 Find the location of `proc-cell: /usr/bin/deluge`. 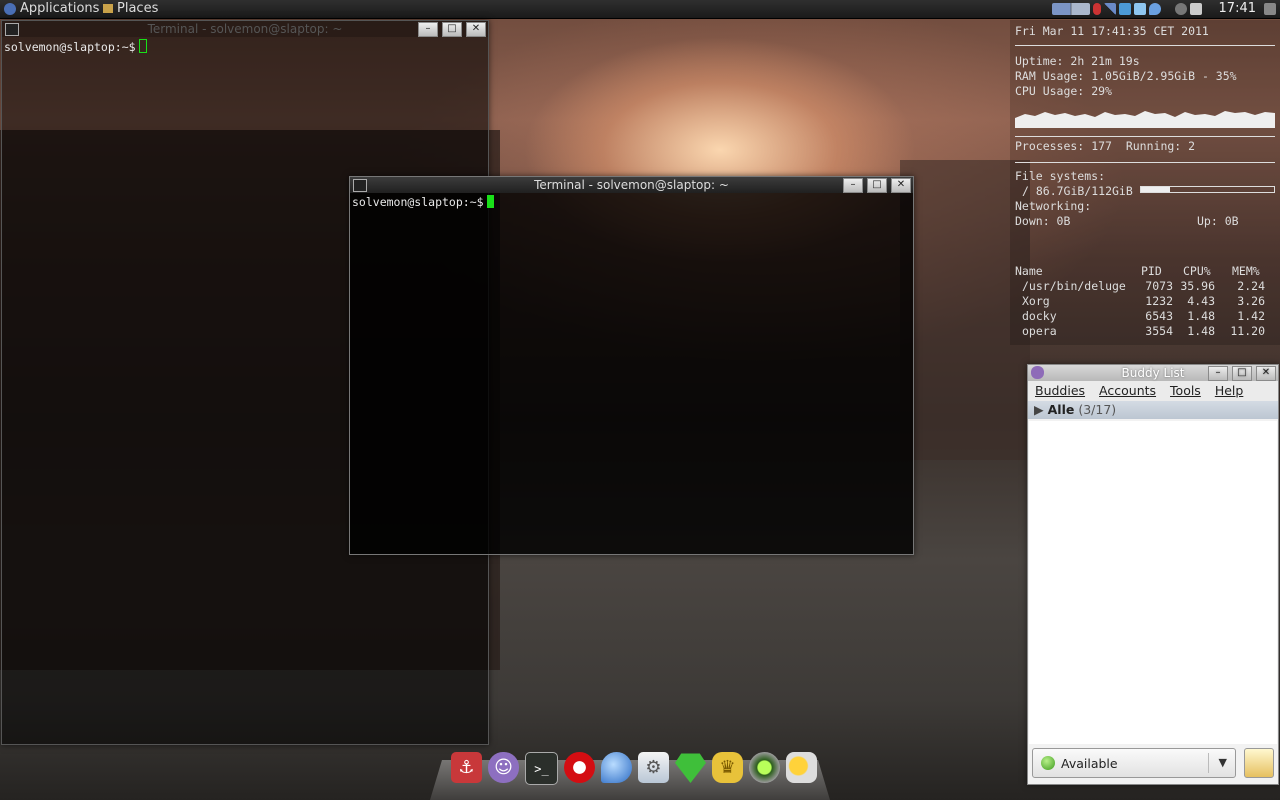

proc-cell: /usr/bin/deluge is located at coordinates (1074, 286).